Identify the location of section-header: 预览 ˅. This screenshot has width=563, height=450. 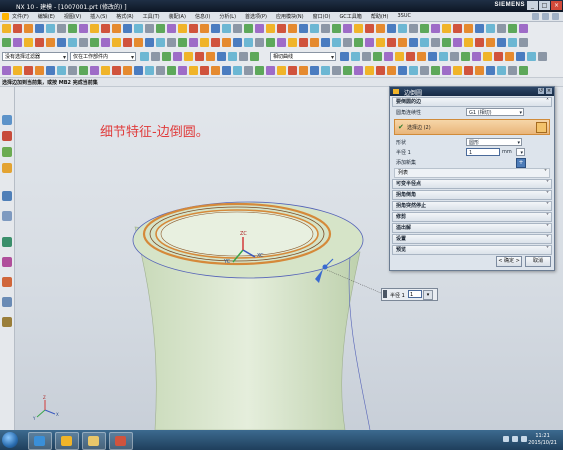
(472, 250).